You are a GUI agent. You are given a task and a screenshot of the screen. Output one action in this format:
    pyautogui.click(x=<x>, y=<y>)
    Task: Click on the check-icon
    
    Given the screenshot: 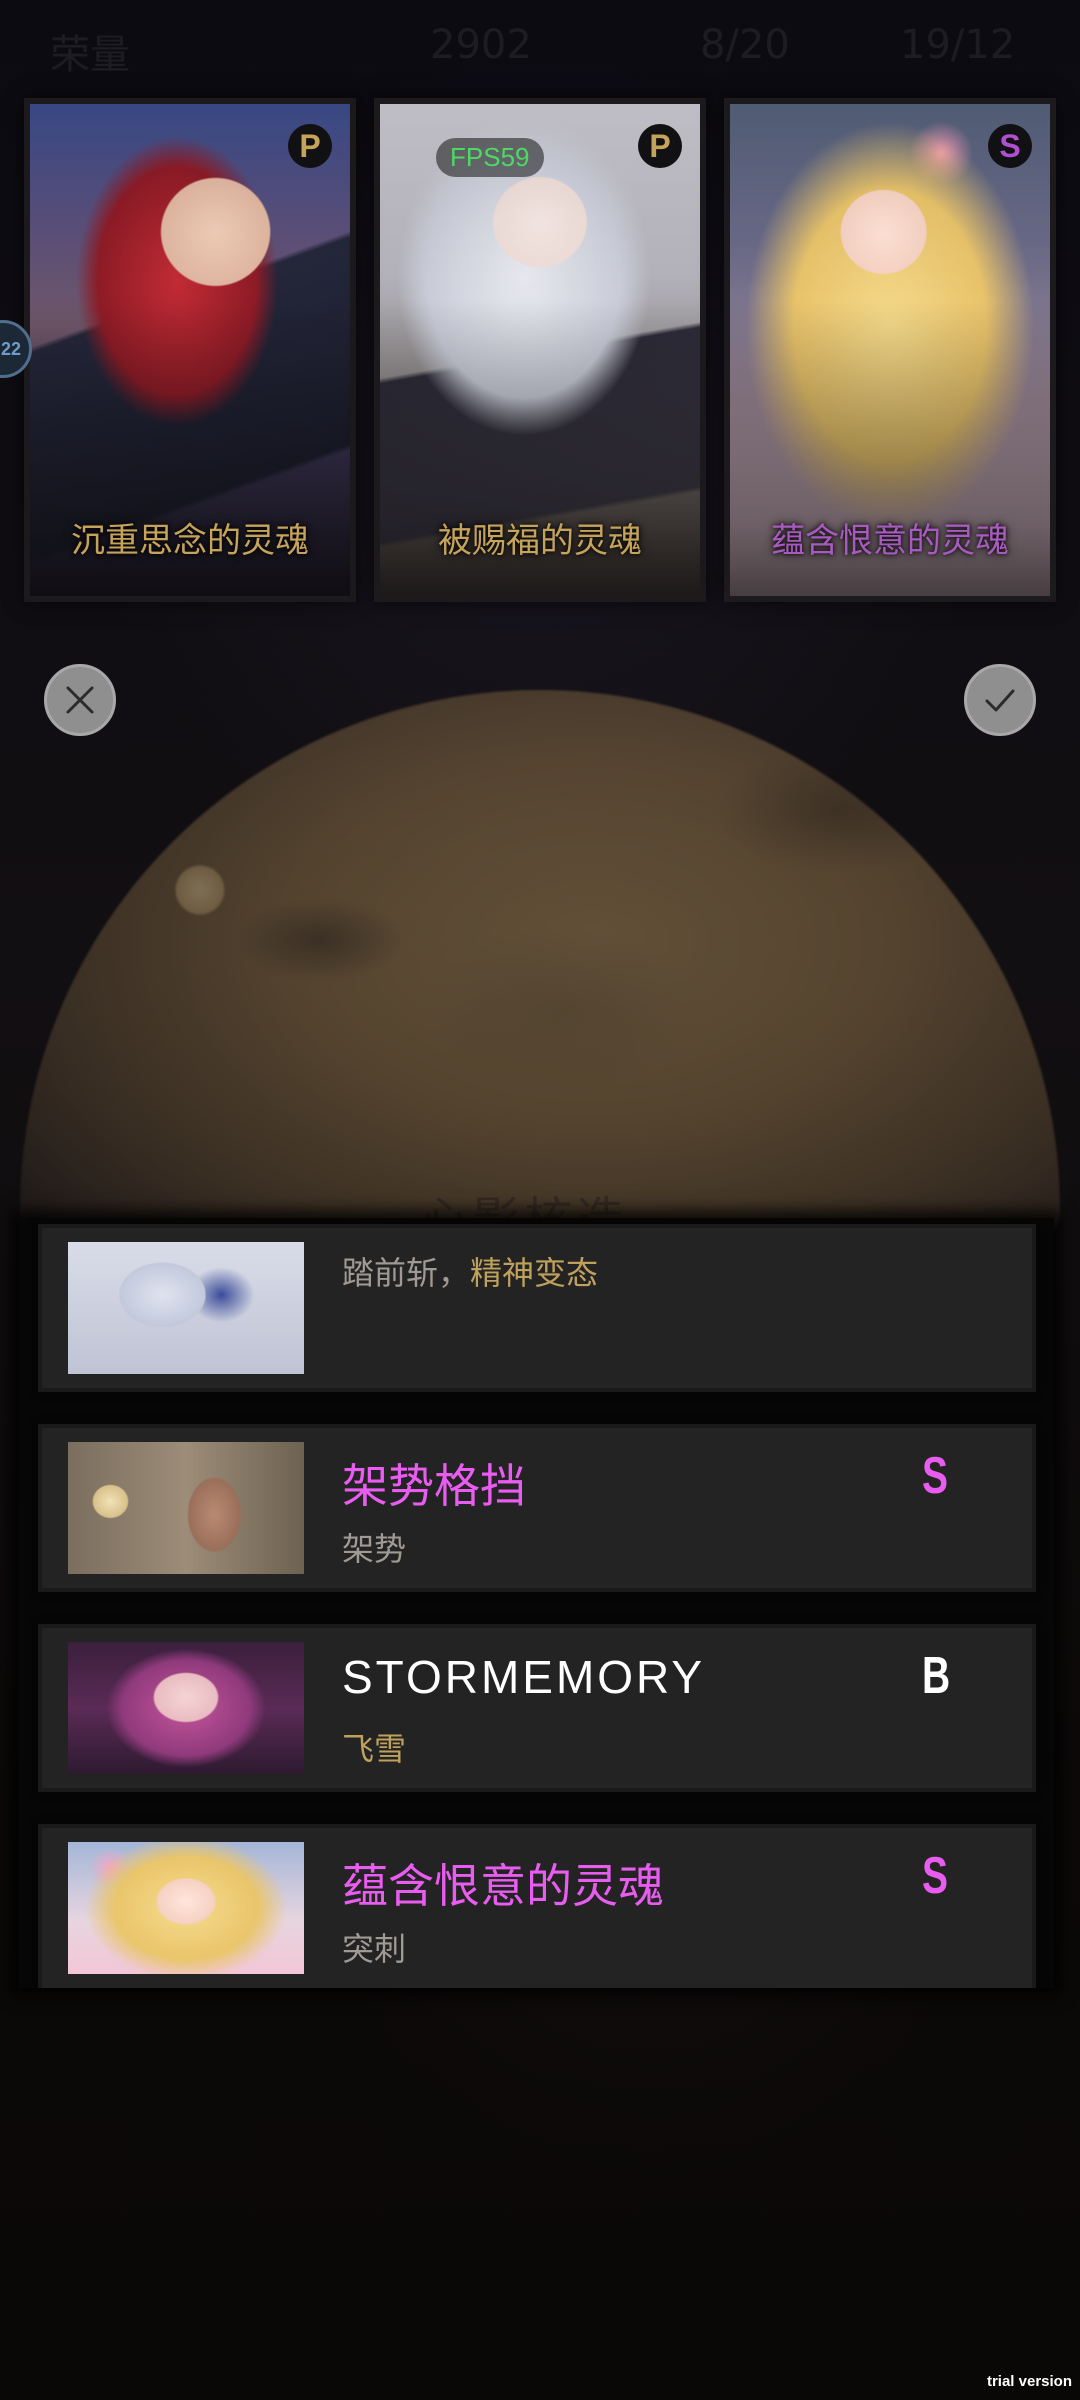 What is the action you would take?
    pyautogui.click(x=1000, y=700)
    